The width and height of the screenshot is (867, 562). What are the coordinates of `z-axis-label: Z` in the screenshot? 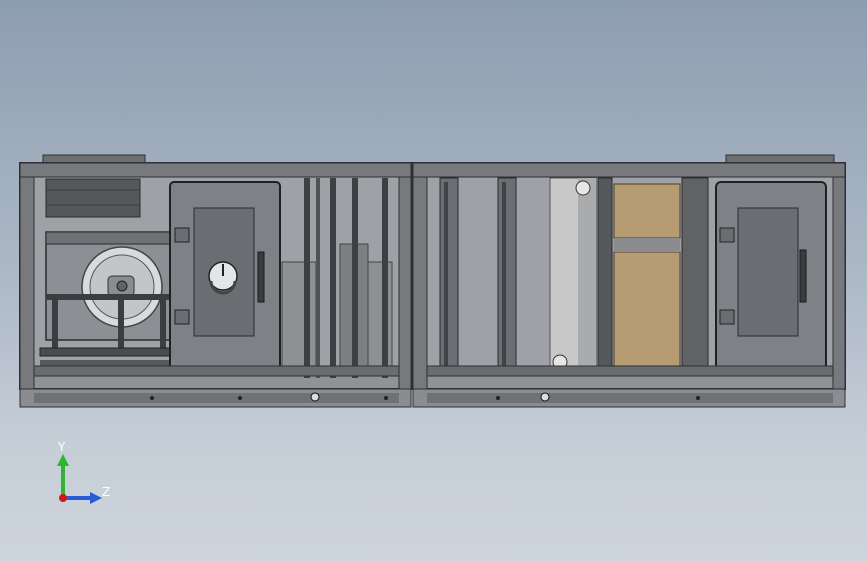 It's located at (106, 492).